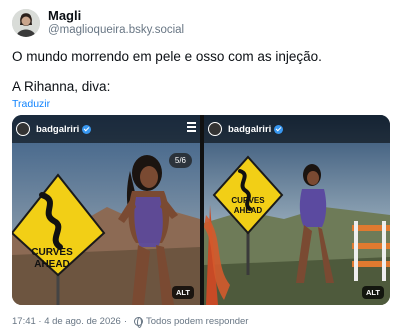 This screenshot has height=330, width=400. What do you see at coordinates (61, 86) in the screenshot?
I see `post-text-line2: A Rihanna, diva:` at bounding box center [61, 86].